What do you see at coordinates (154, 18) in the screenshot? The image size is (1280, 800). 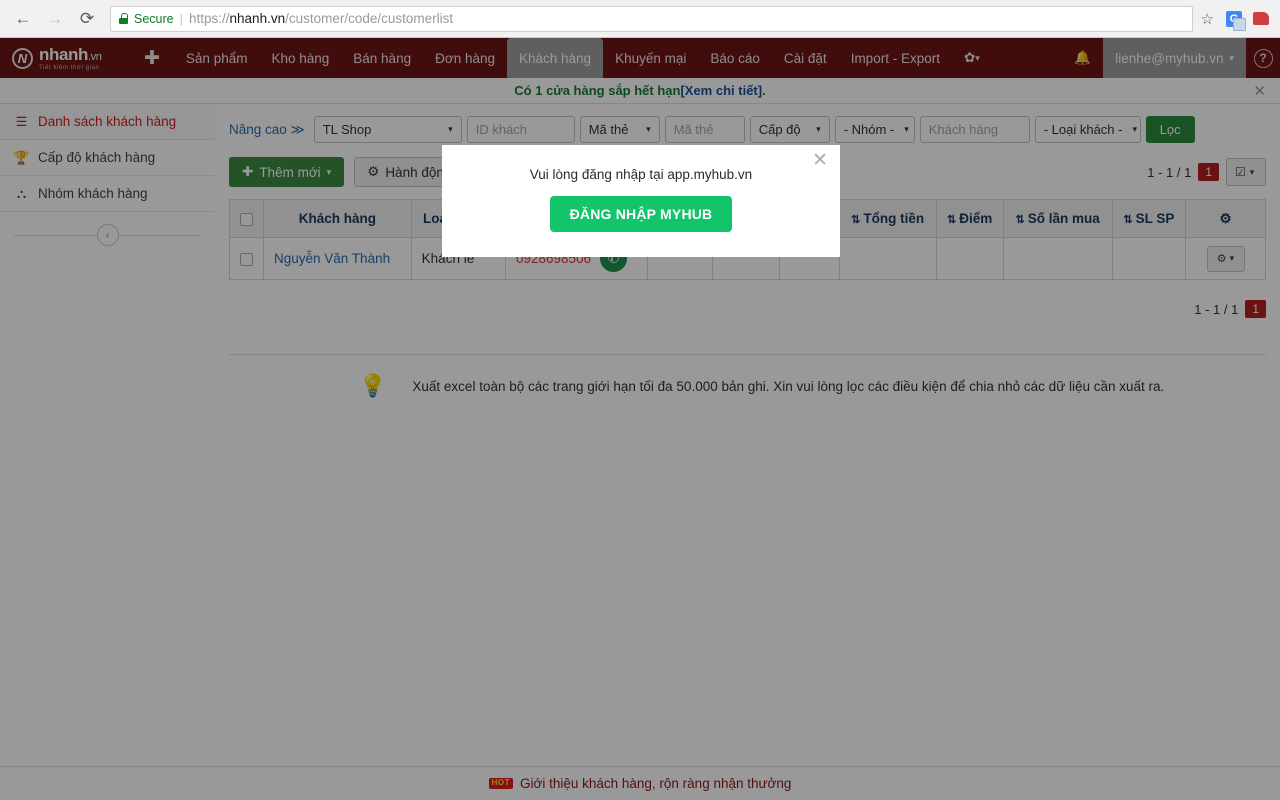 I see `security-label: Secure` at bounding box center [154, 18].